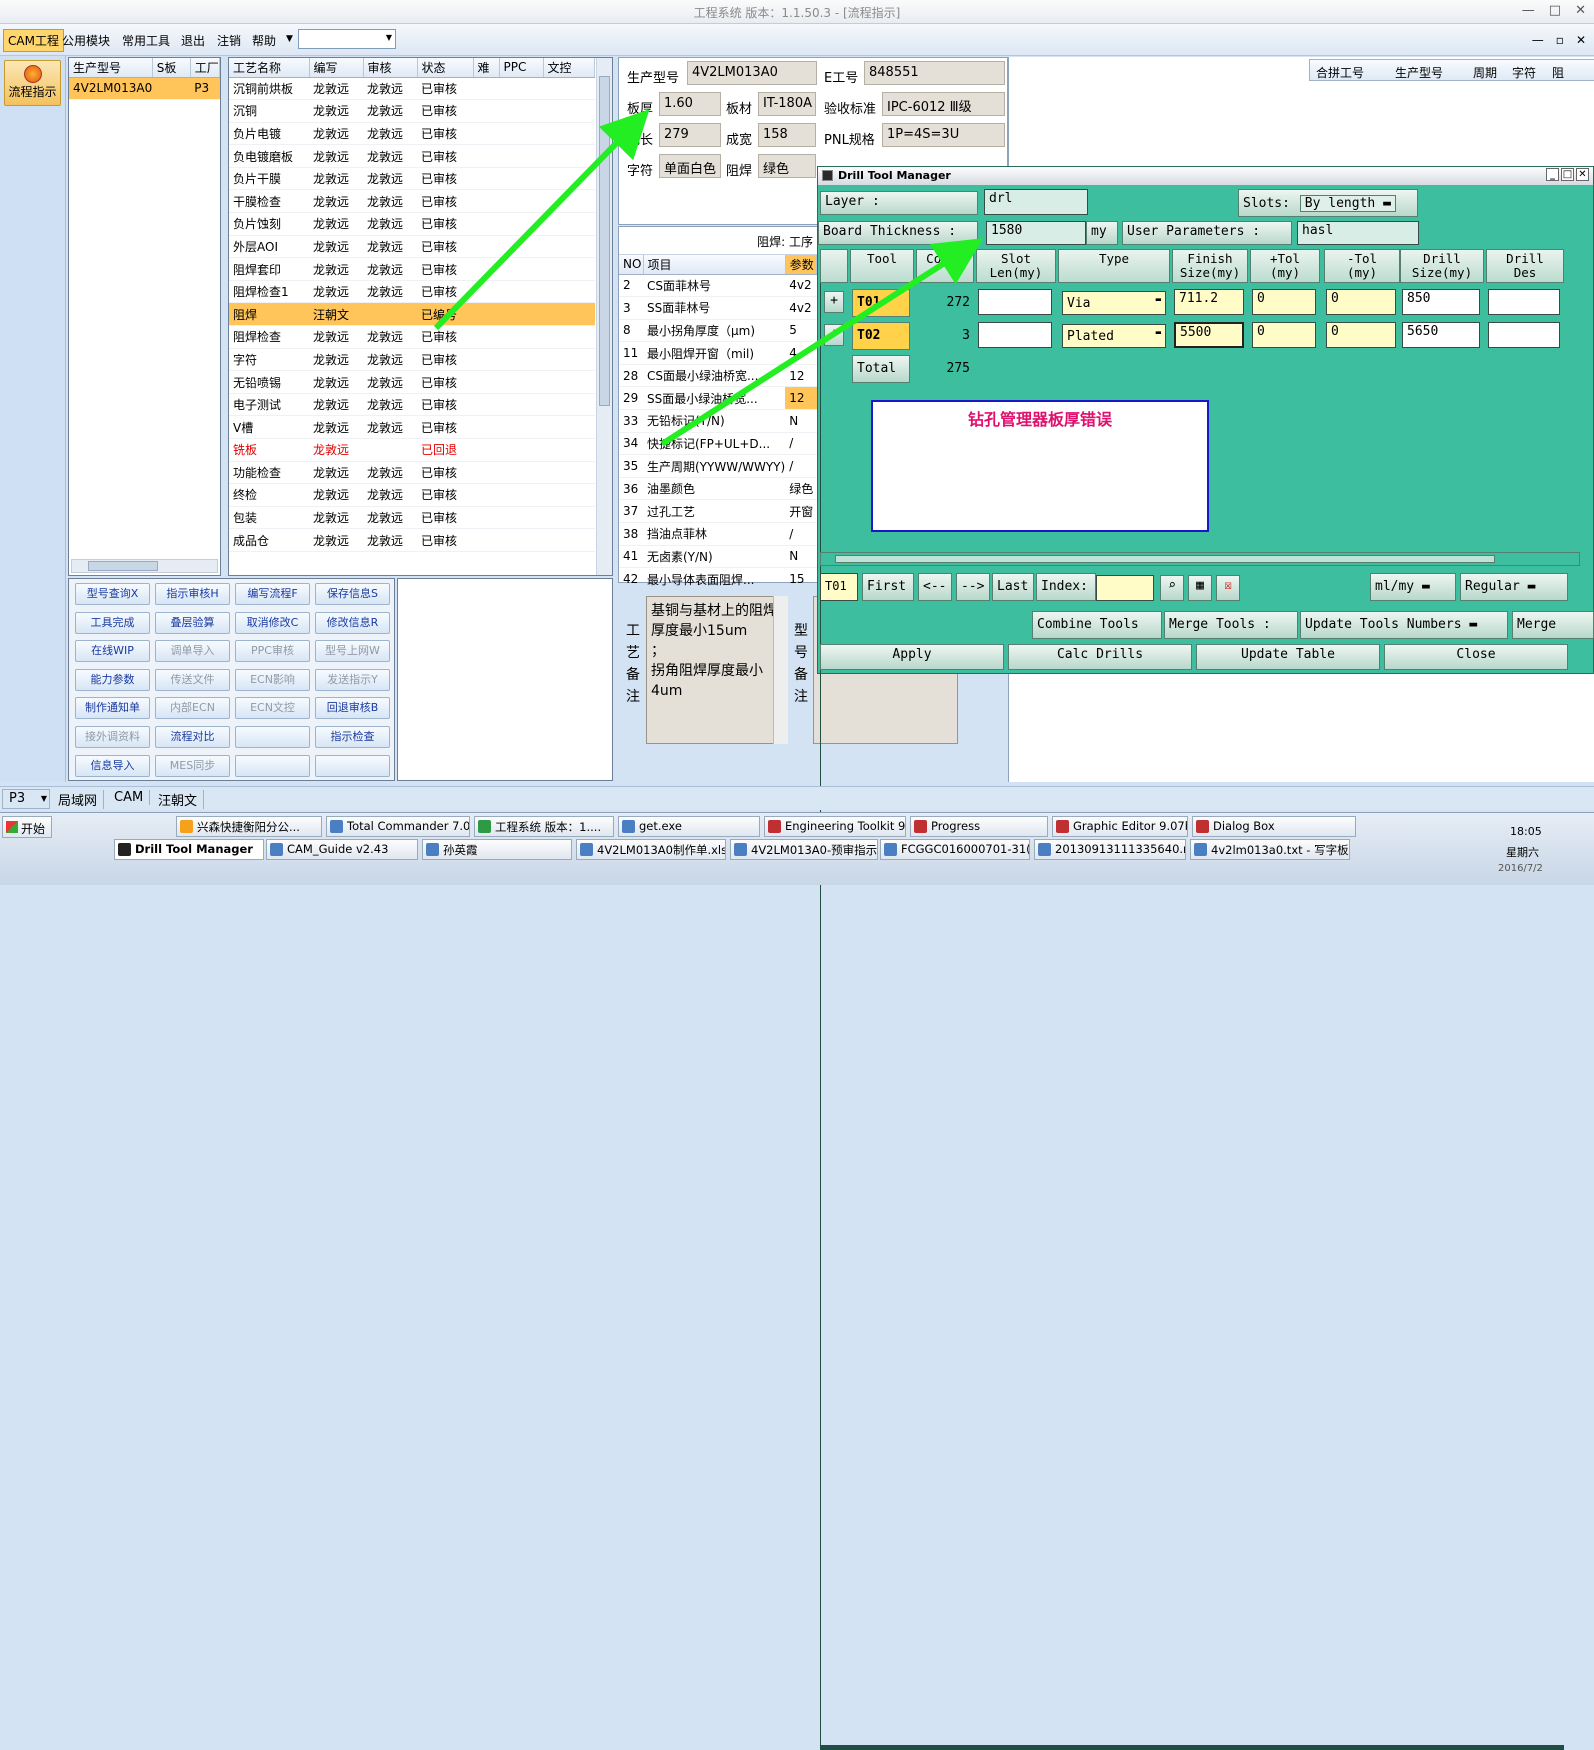 This screenshot has height=1750, width=1594. What do you see at coordinates (112, 651) in the screenshot?
I see `action-button: 在线WIP` at bounding box center [112, 651].